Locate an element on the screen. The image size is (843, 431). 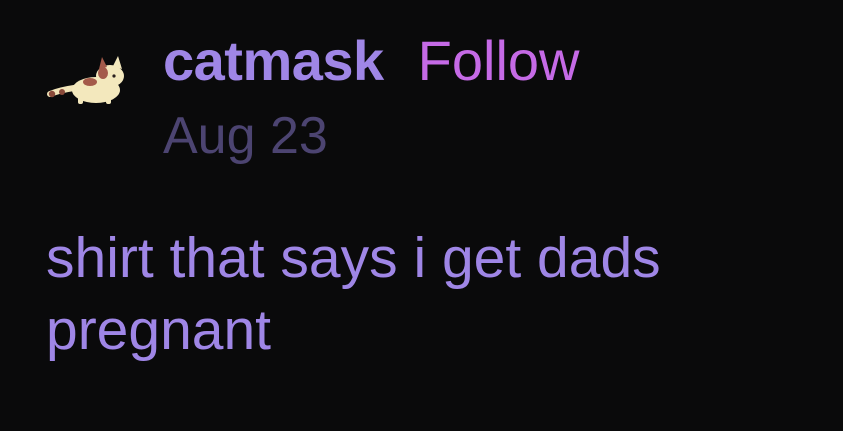
avatar is located at coordinates (88, 81).